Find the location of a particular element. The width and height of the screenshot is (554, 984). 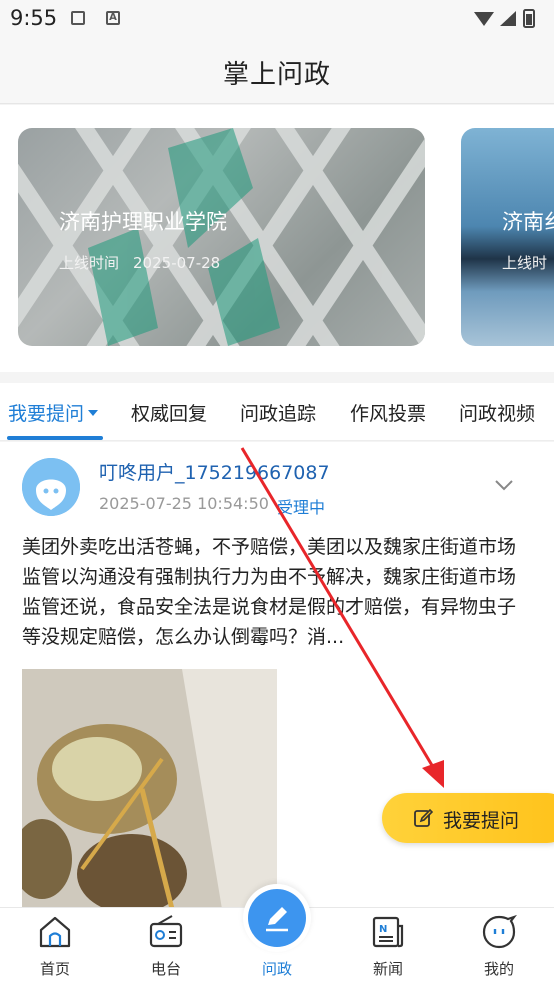

post-timestamp: 2025-07-25 10:54:50 is located at coordinates (184, 503).